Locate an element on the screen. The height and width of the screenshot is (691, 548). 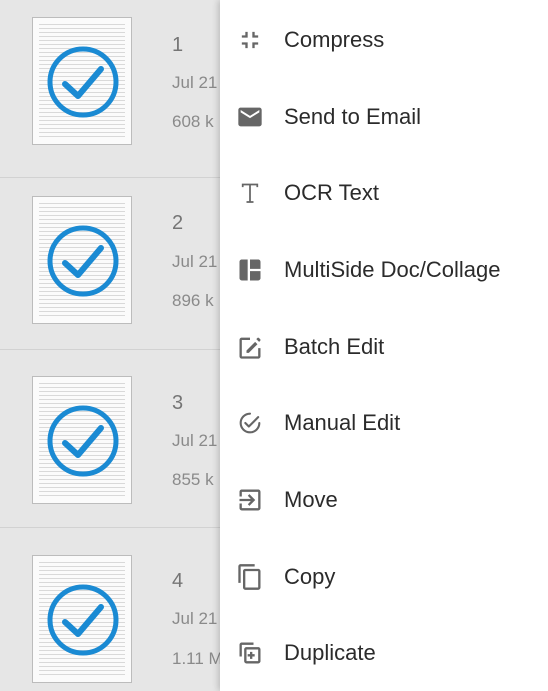
menu-item-ocr-text: OCR Text is located at coordinates (384, 192).